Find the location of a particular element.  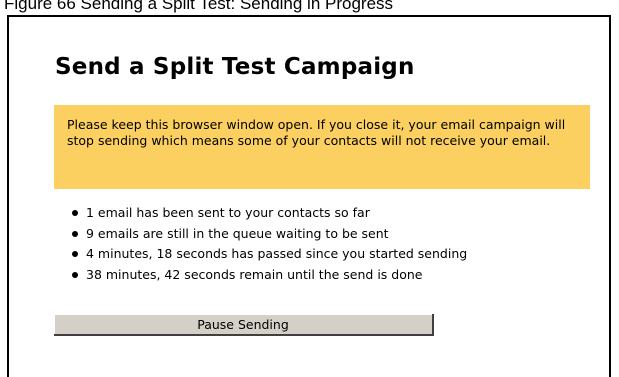

page-title: Send a Split Test Campaign is located at coordinates (235, 67).